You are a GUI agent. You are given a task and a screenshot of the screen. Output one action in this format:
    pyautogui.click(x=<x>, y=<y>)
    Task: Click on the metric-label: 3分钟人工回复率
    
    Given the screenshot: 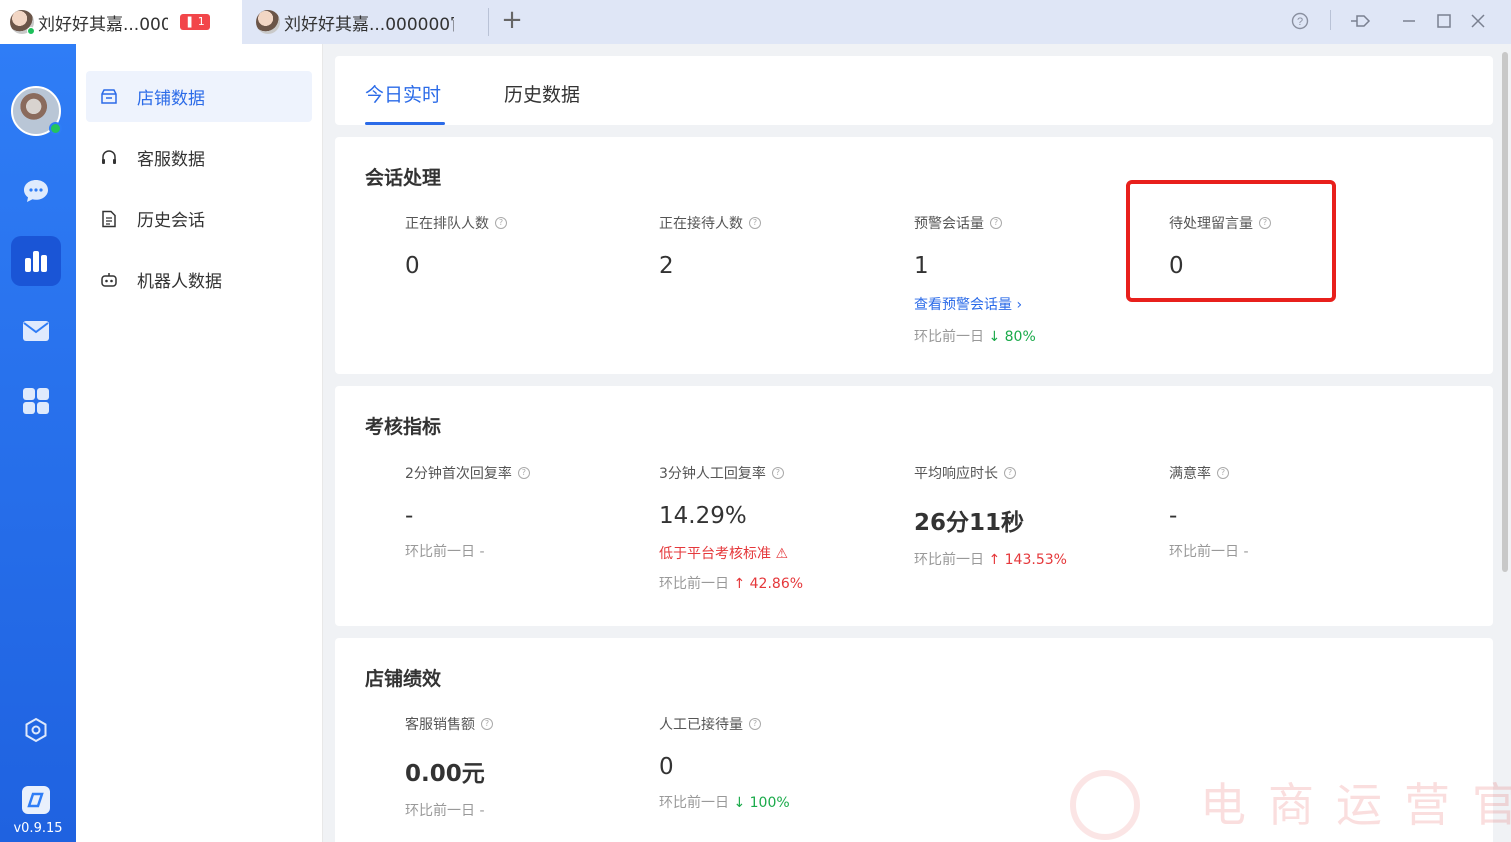 What is the action you would take?
    pyautogui.click(x=712, y=474)
    